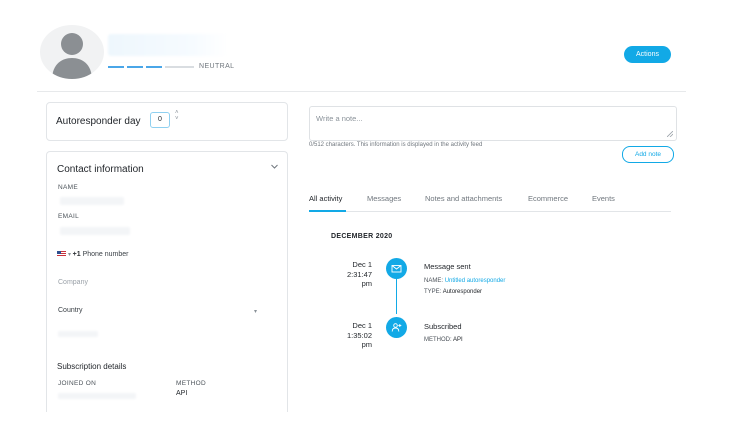 This screenshot has height=427, width=738. I want to click on us-flag-icon, so click(61, 254).